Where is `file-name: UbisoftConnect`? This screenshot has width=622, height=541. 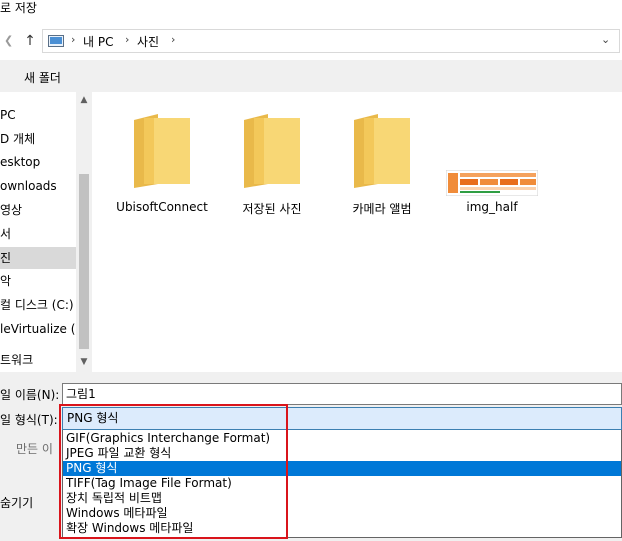 file-name: UbisoftConnect is located at coordinates (162, 207).